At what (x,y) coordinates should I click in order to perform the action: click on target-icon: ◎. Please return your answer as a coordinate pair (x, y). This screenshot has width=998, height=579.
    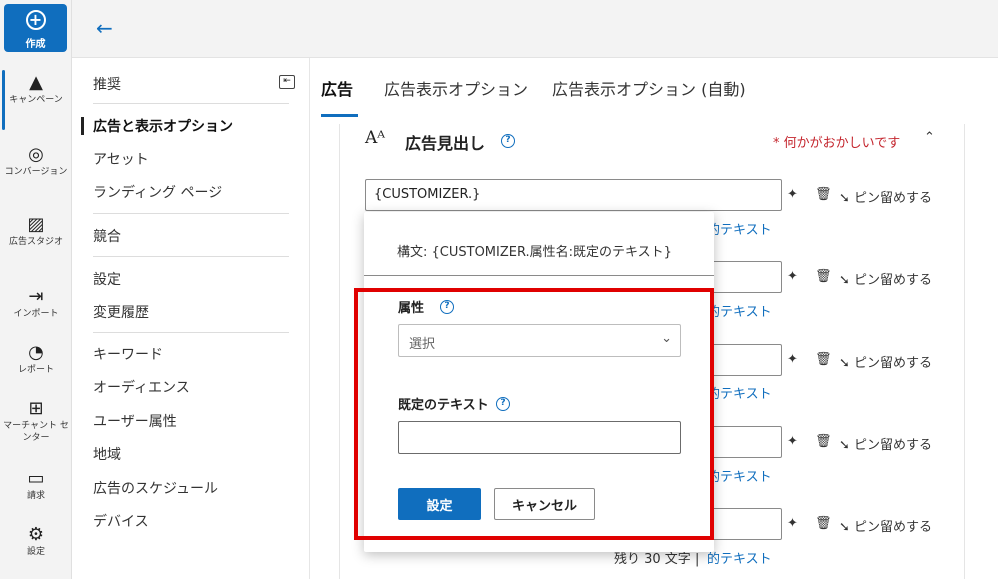
    Looking at the image, I should click on (36, 154).